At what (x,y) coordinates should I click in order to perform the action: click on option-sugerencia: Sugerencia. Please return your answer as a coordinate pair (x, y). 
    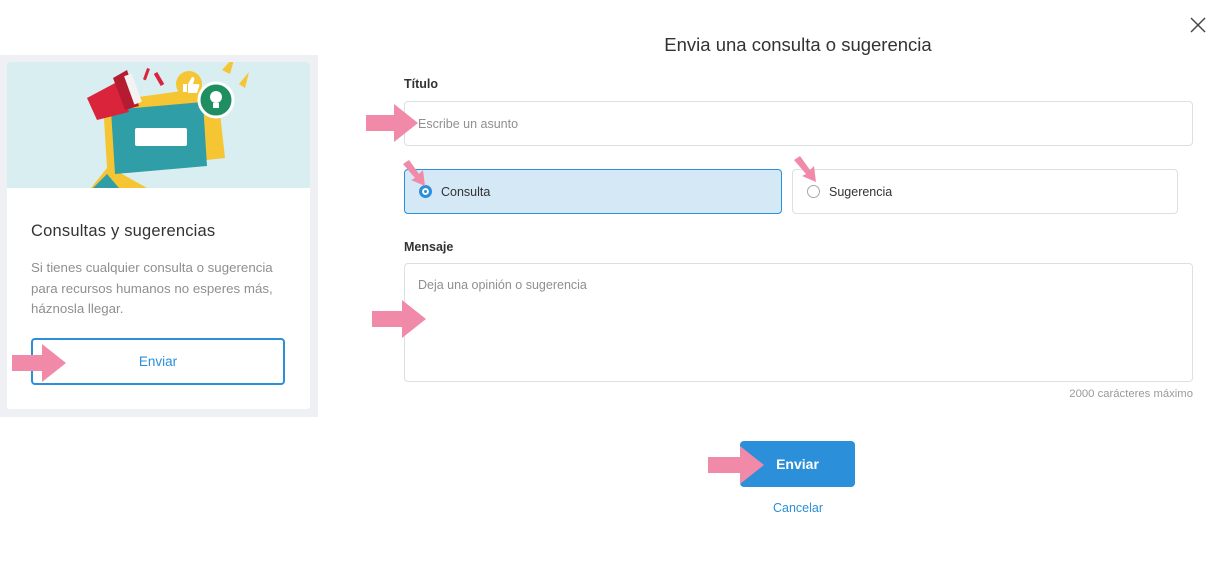
    Looking at the image, I should click on (985, 191).